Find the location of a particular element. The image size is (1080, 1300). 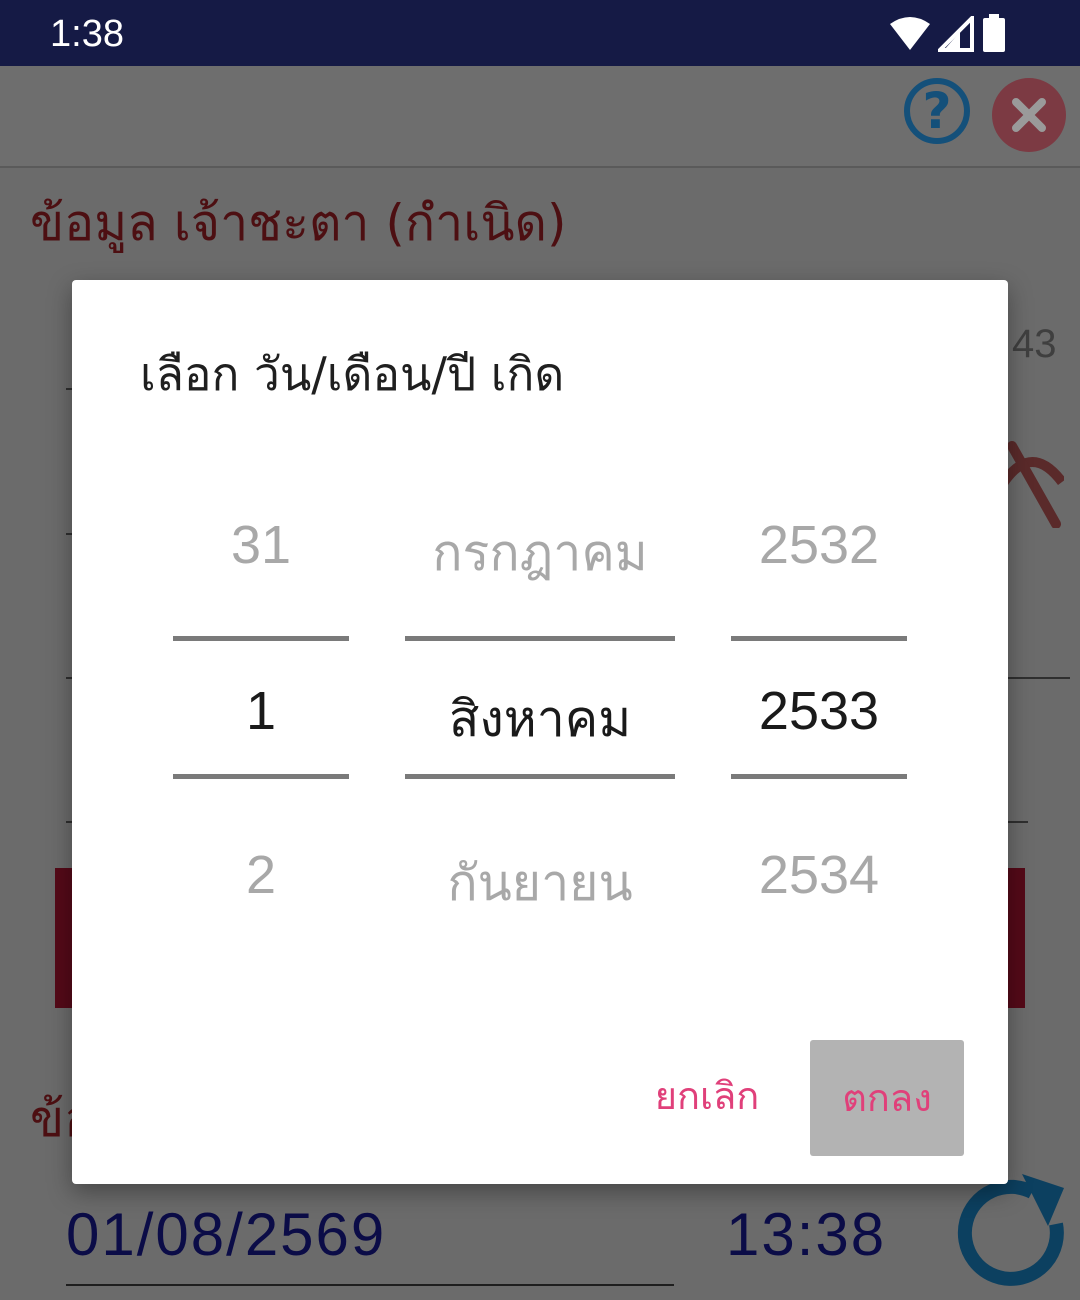

close-x-glyph is located at coordinates (1029, 115).